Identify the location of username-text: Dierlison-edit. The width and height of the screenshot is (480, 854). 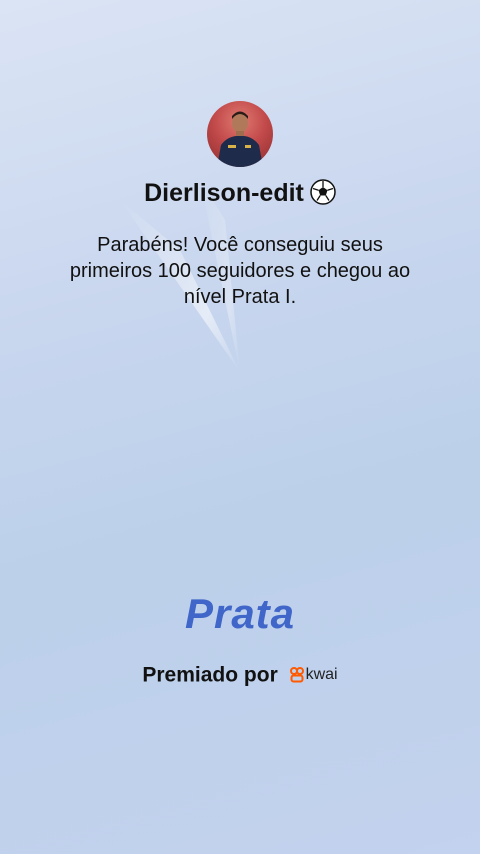
(224, 193).